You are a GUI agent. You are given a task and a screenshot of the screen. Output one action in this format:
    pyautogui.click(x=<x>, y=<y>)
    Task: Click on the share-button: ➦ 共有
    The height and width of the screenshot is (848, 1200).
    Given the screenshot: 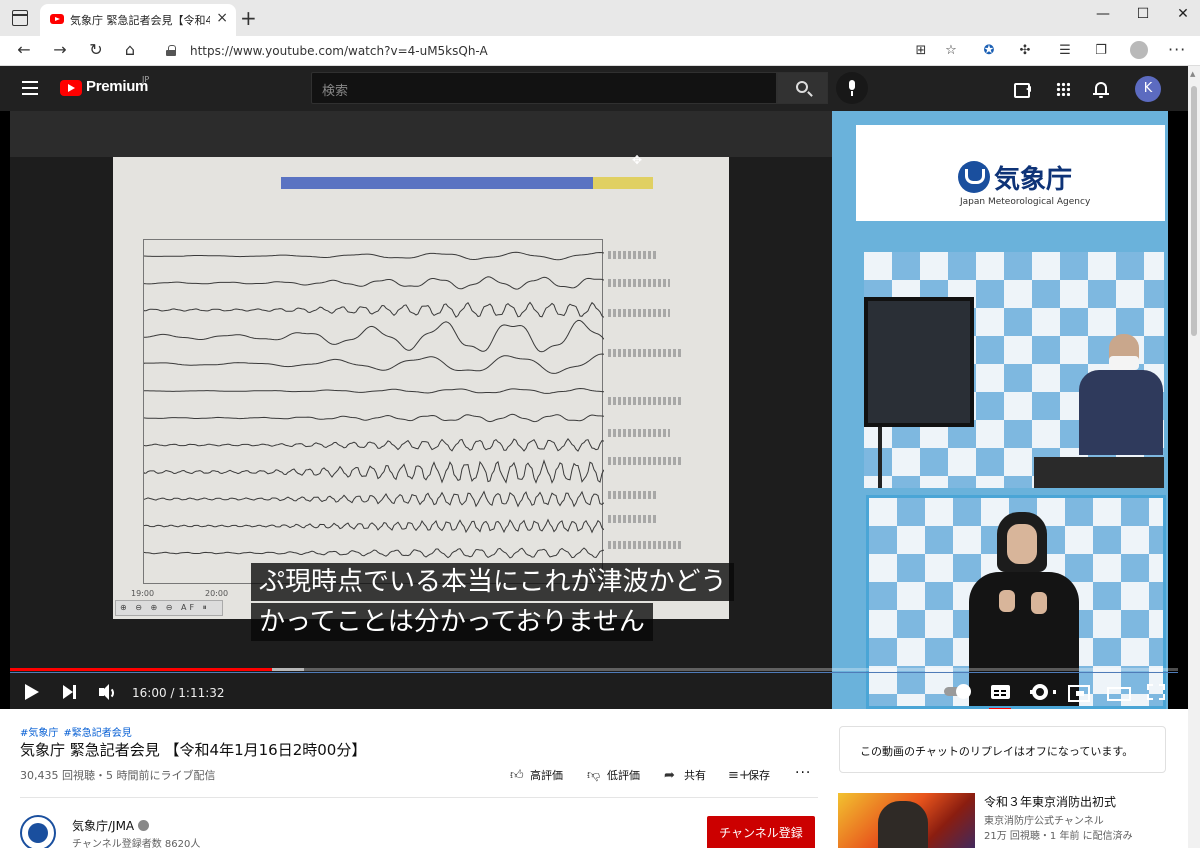 What is the action you would take?
    pyautogui.click(x=685, y=777)
    